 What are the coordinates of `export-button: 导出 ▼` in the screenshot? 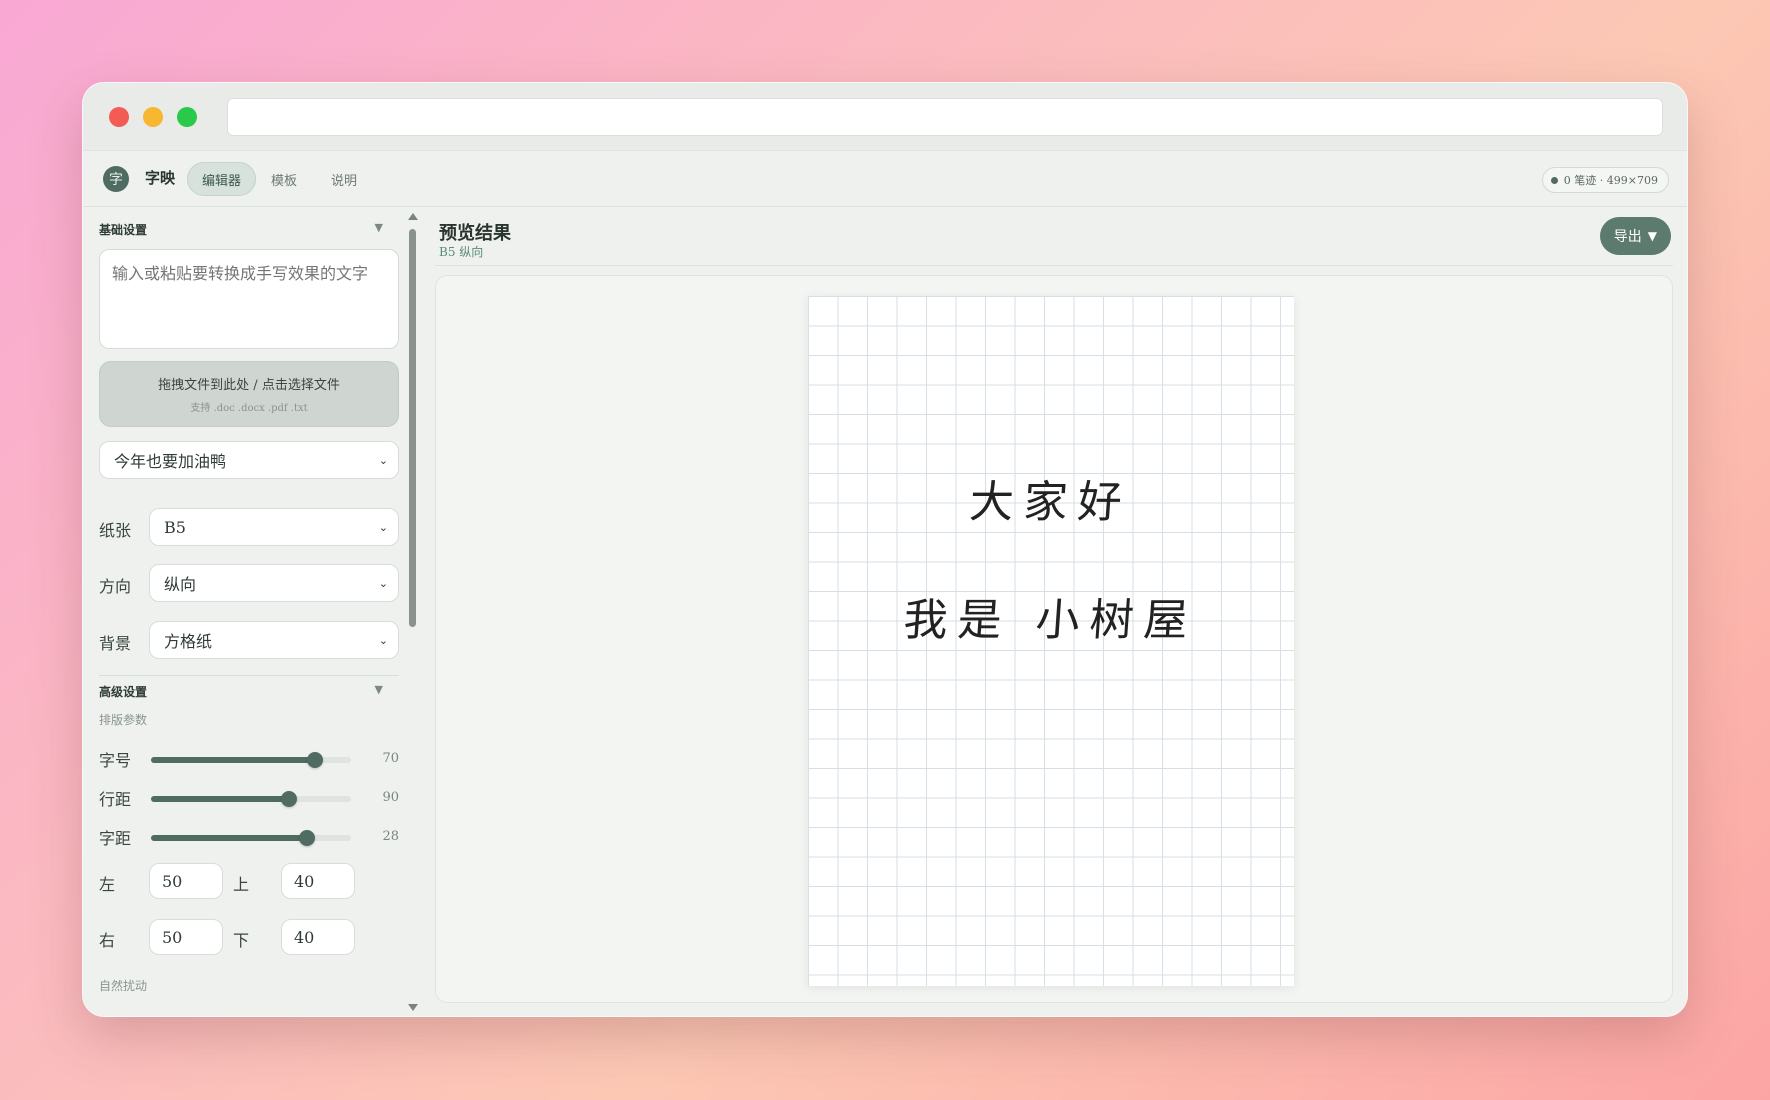 It's located at (1635, 236).